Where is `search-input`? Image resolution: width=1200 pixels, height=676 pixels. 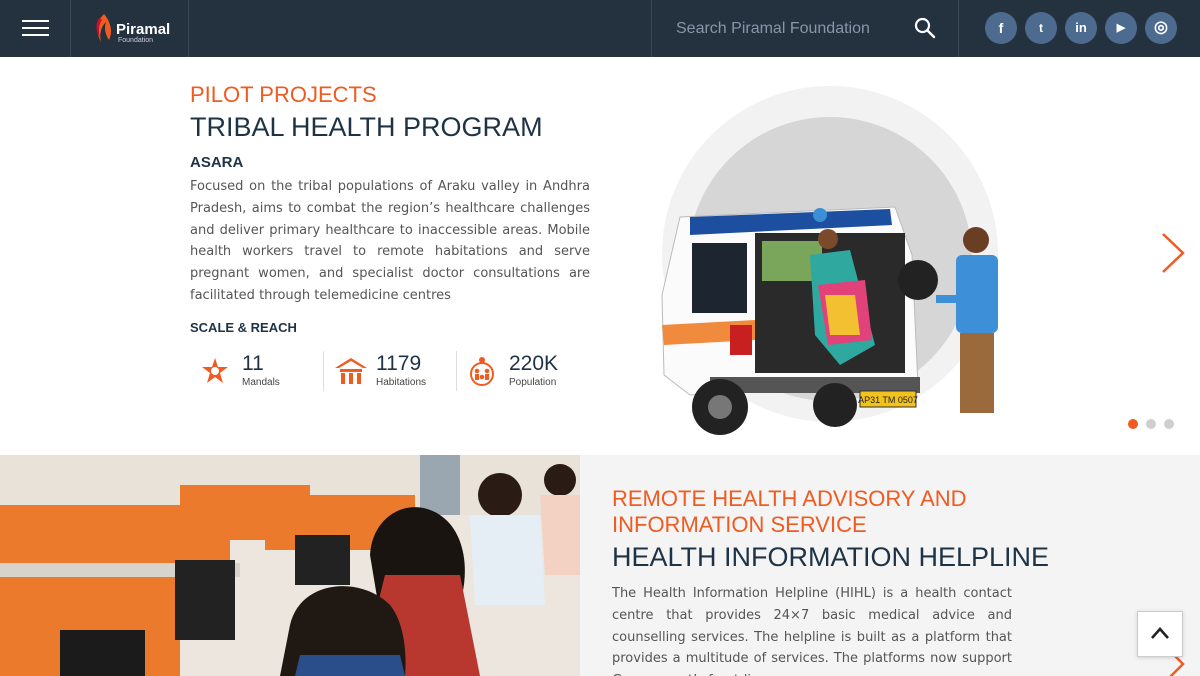
search-input is located at coordinates (786, 29).